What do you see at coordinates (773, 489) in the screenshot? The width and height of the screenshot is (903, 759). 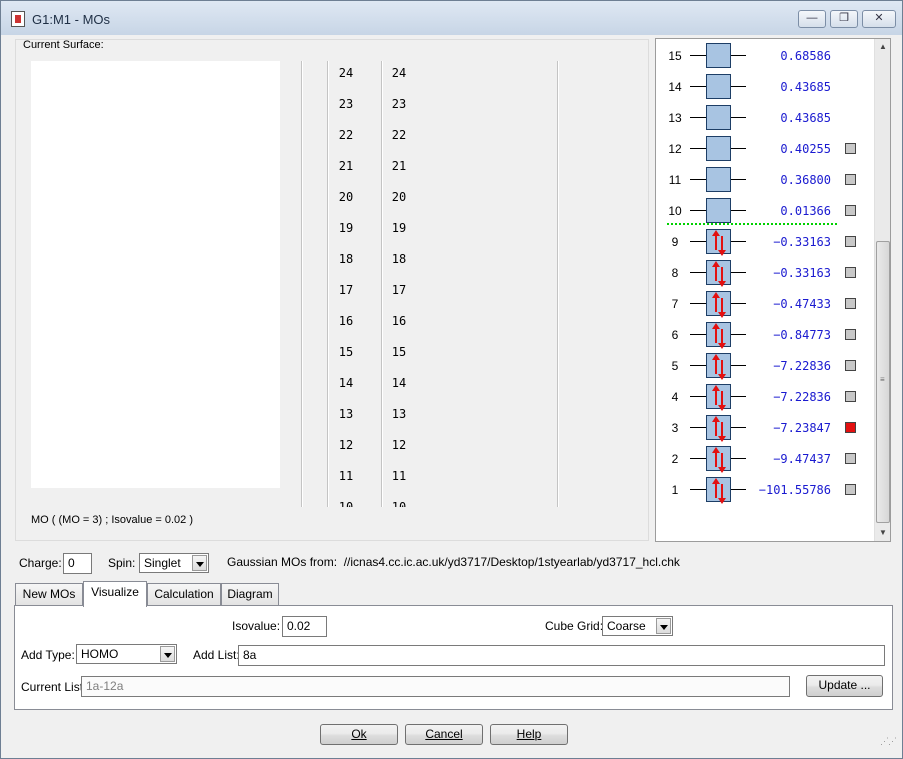 I see `mo-level-1: 1 −101.55786` at bounding box center [773, 489].